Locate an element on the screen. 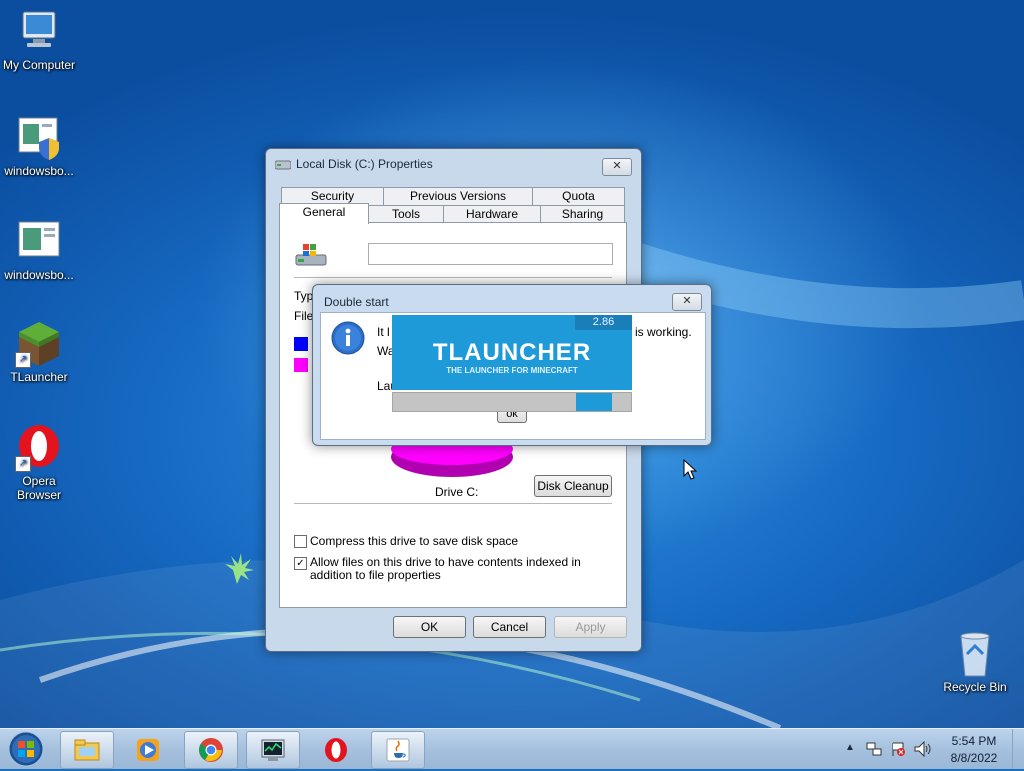  desktop-icon-opera: ↗ Opera Browser is located at coordinates (39, 463).